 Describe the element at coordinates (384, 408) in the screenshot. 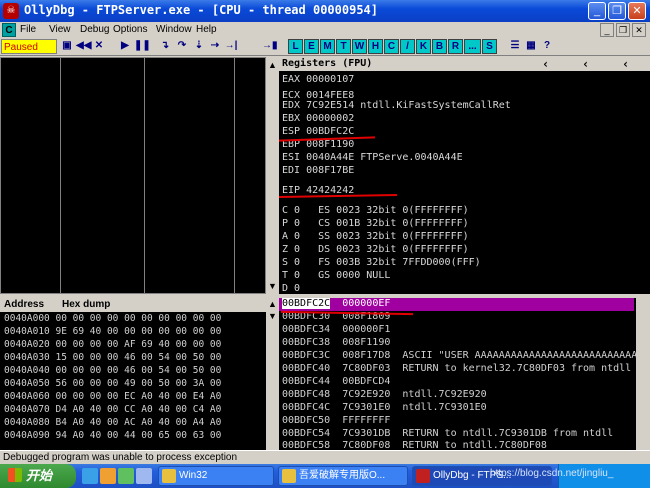

I see `stack-row: 00BDFC4C 7C9301E0 ntdll.7C9301E0` at that location.